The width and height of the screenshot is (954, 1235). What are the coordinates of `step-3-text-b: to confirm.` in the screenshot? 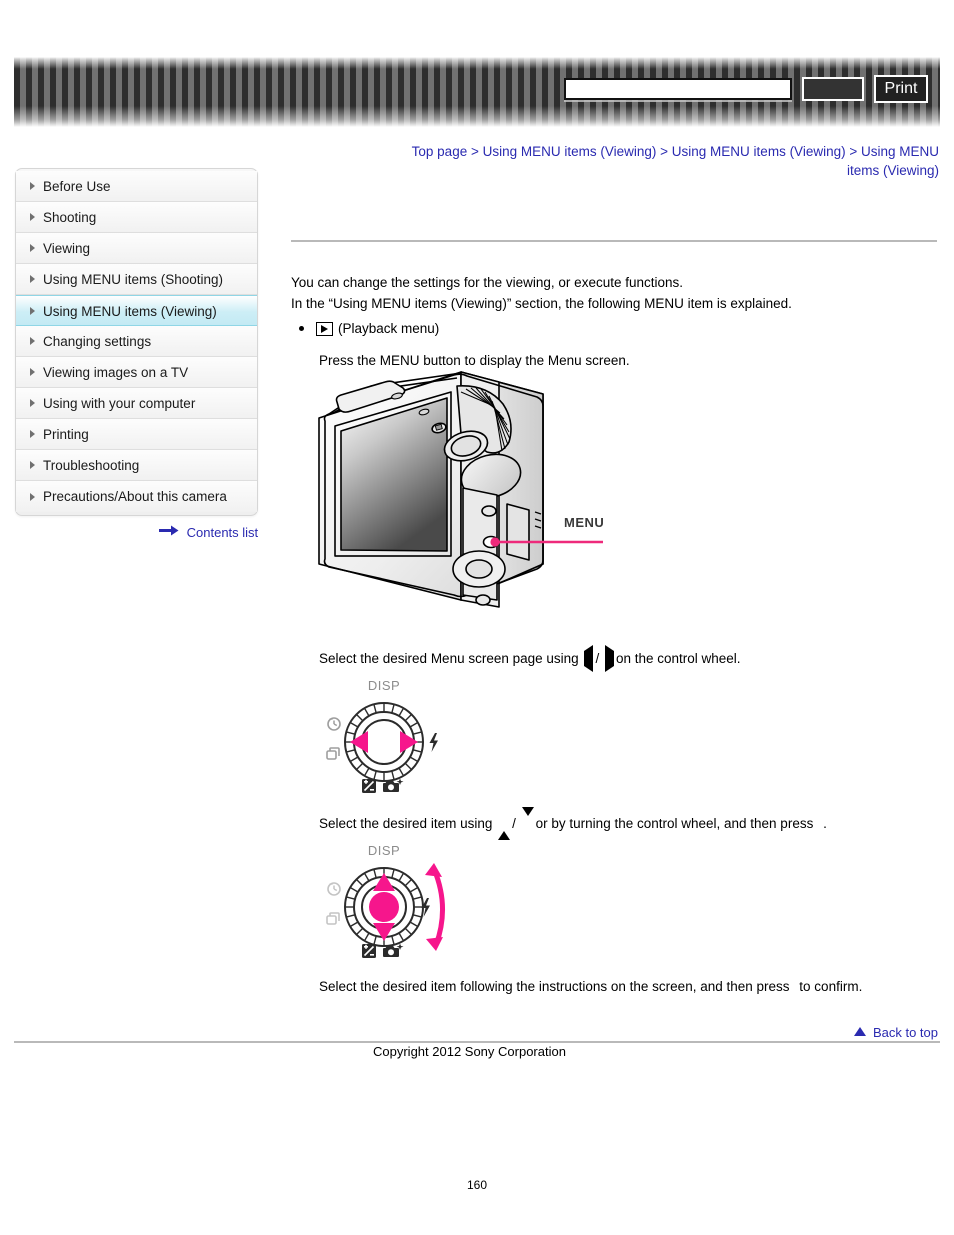 It's located at (831, 986).